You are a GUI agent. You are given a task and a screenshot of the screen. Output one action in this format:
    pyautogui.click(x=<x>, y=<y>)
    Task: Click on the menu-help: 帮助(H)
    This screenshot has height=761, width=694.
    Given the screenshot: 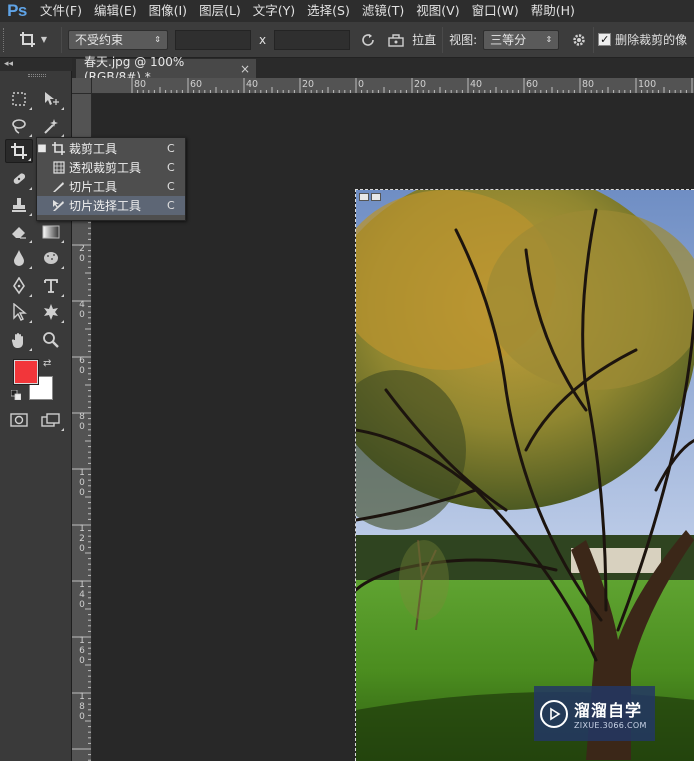 What is the action you would take?
    pyautogui.click(x=553, y=11)
    